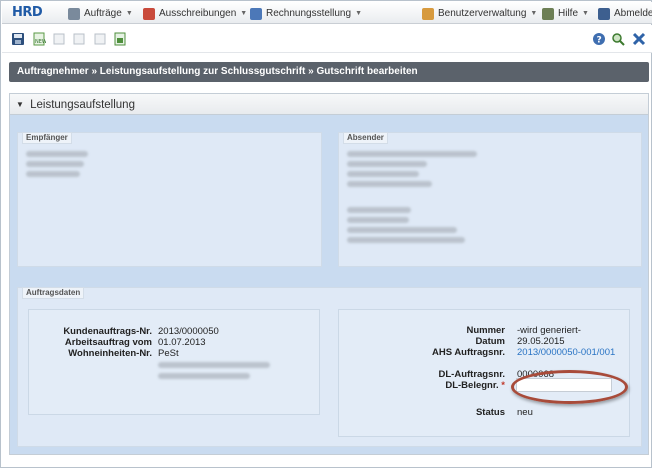  I want to click on wohneinheiten-value: PeSt, so click(168, 353).